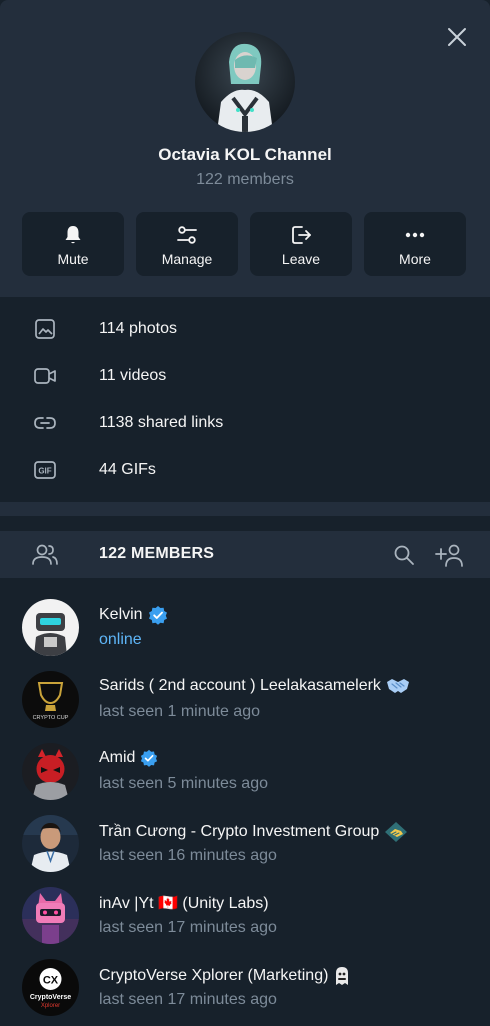 The height and width of the screenshot is (1026, 490). What do you see at coordinates (45, 554) in the screenshot?
I see `members-icon` at bounding box center [45, 554].